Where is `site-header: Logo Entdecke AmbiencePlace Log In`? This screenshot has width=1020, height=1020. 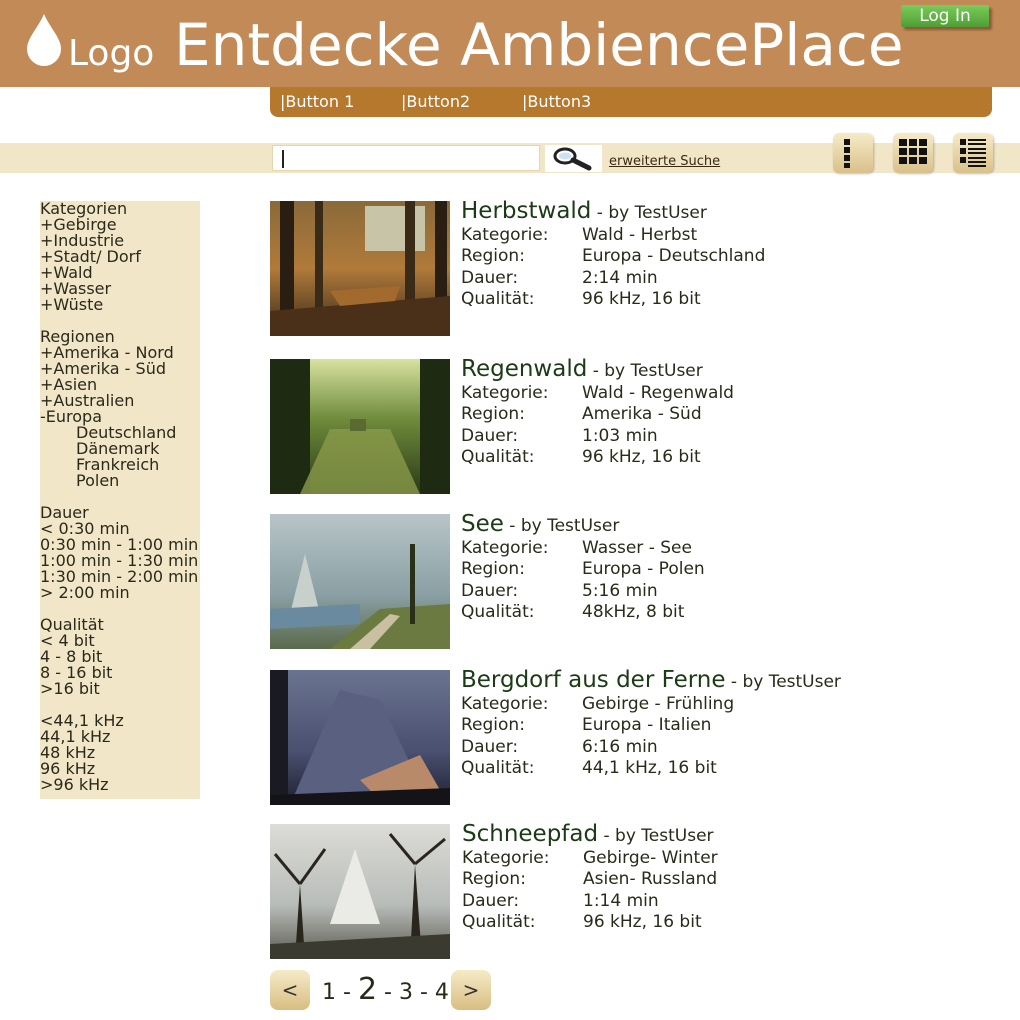
site-header: Logo Entdecke AmbiencePlace Log In is located at coordinates (510, 43).